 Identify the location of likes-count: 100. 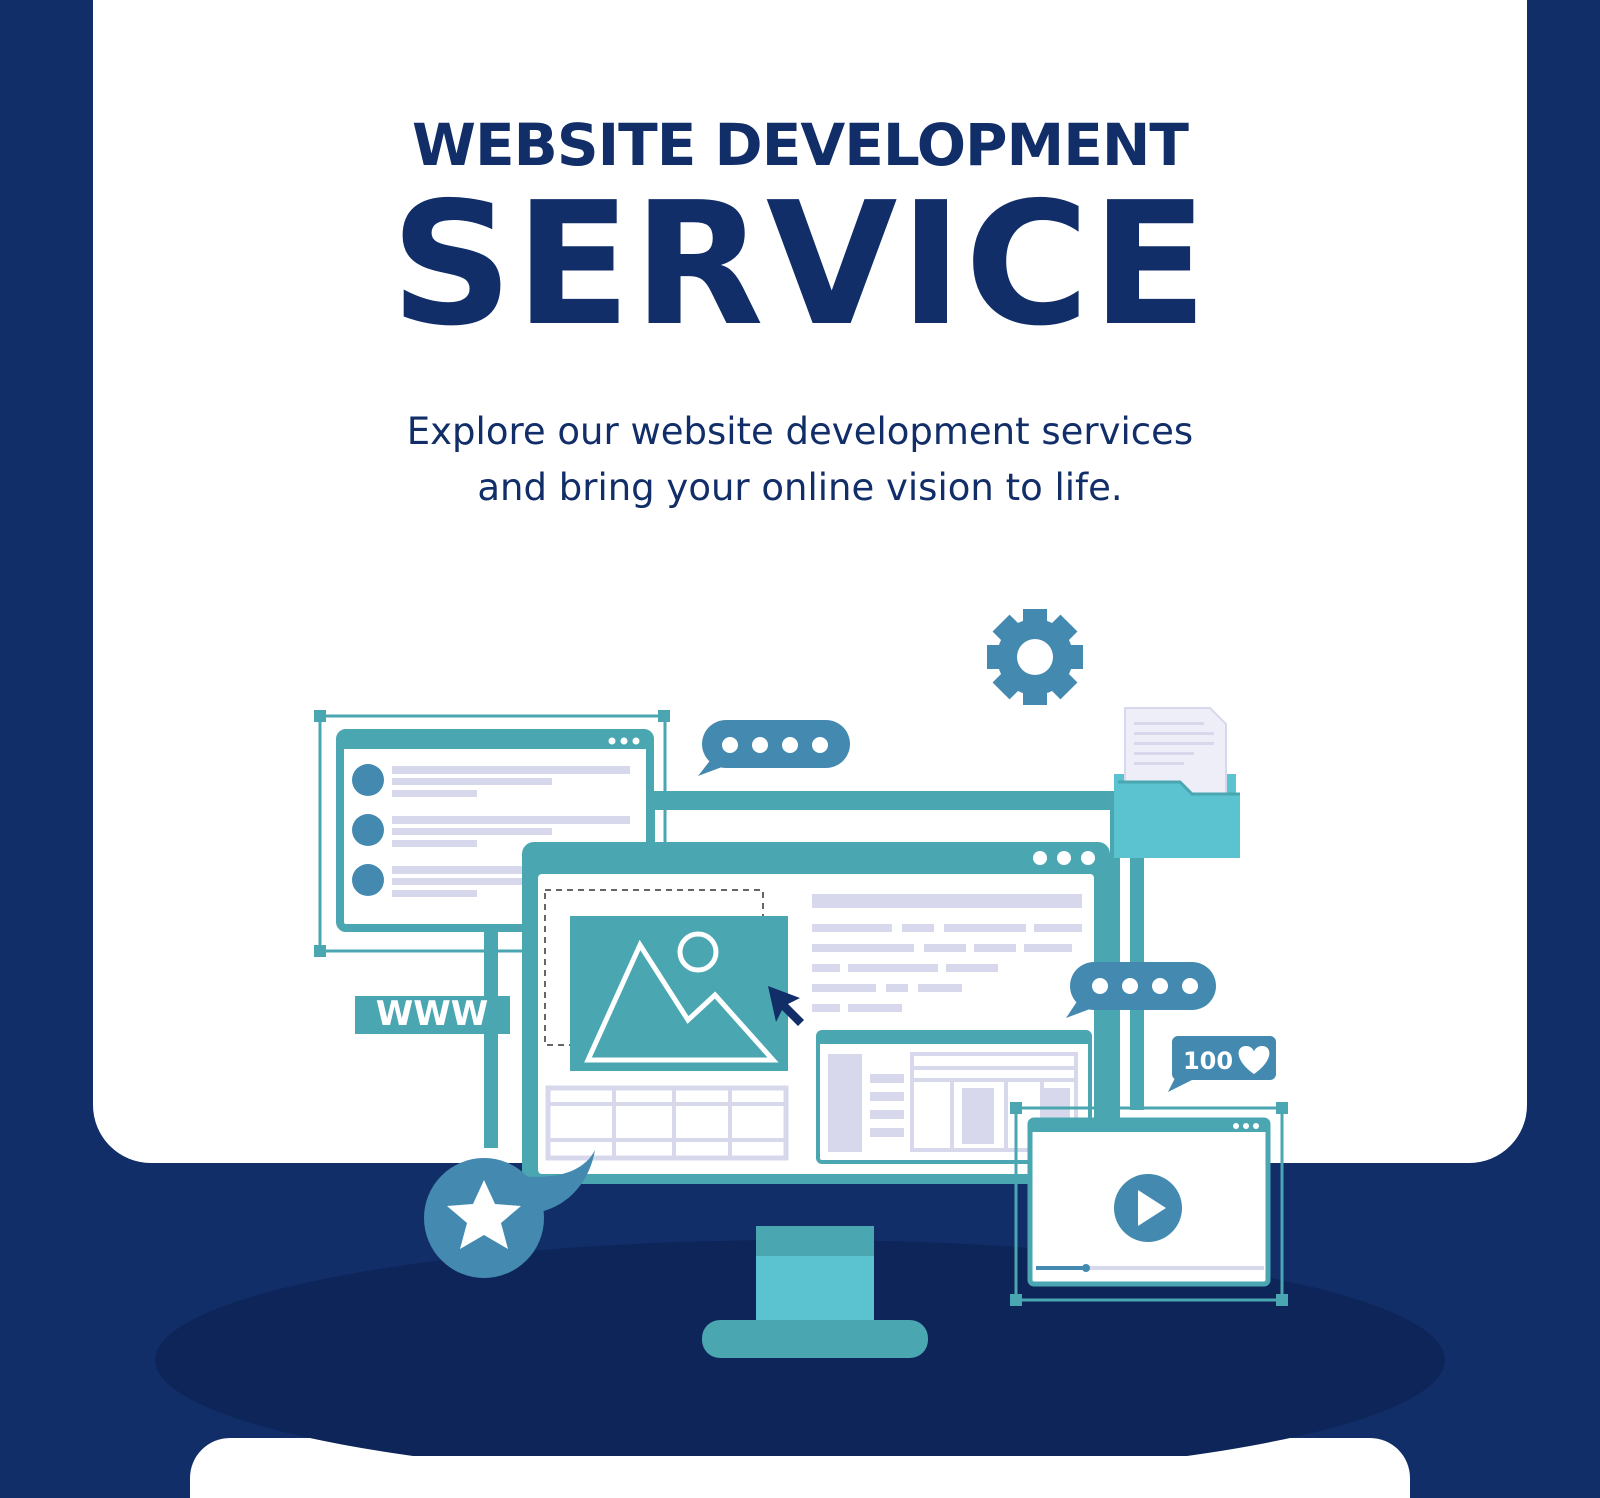
(1208, 1061).